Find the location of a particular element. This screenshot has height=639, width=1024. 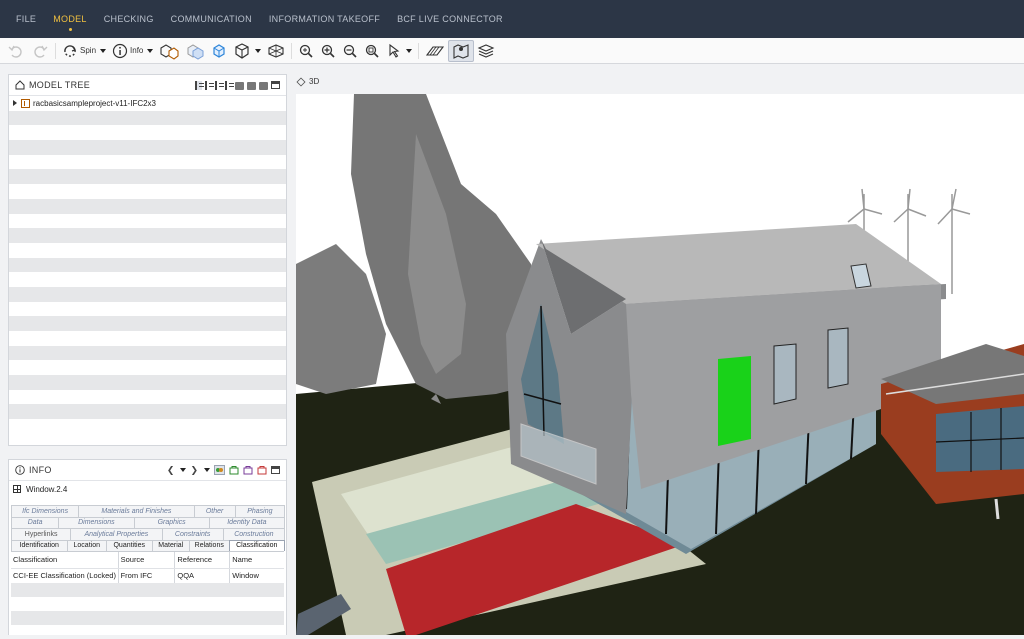

cube-icon is located at coordinates (301, 81).